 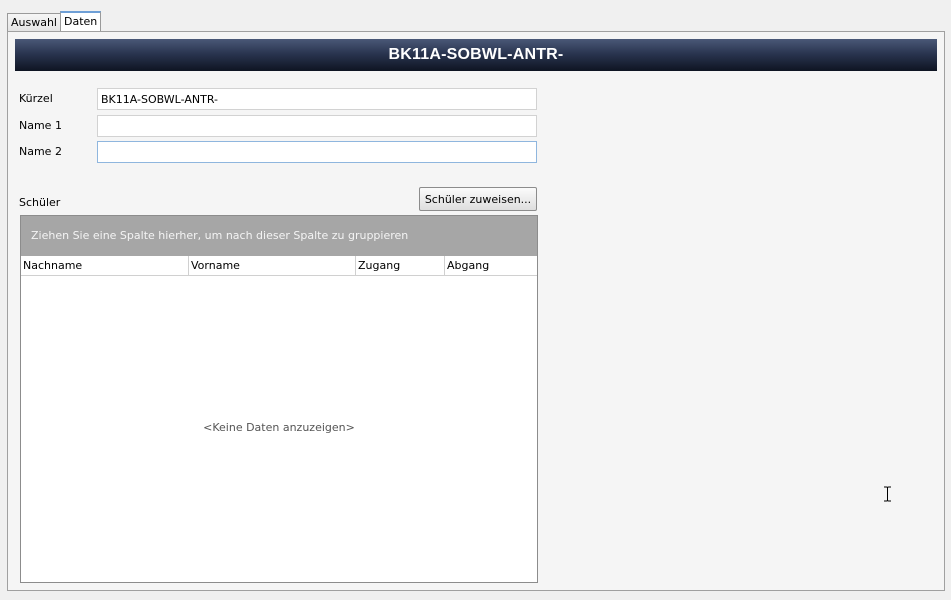 I want to click on text-cursor-icon, so click(x=887, y=494).